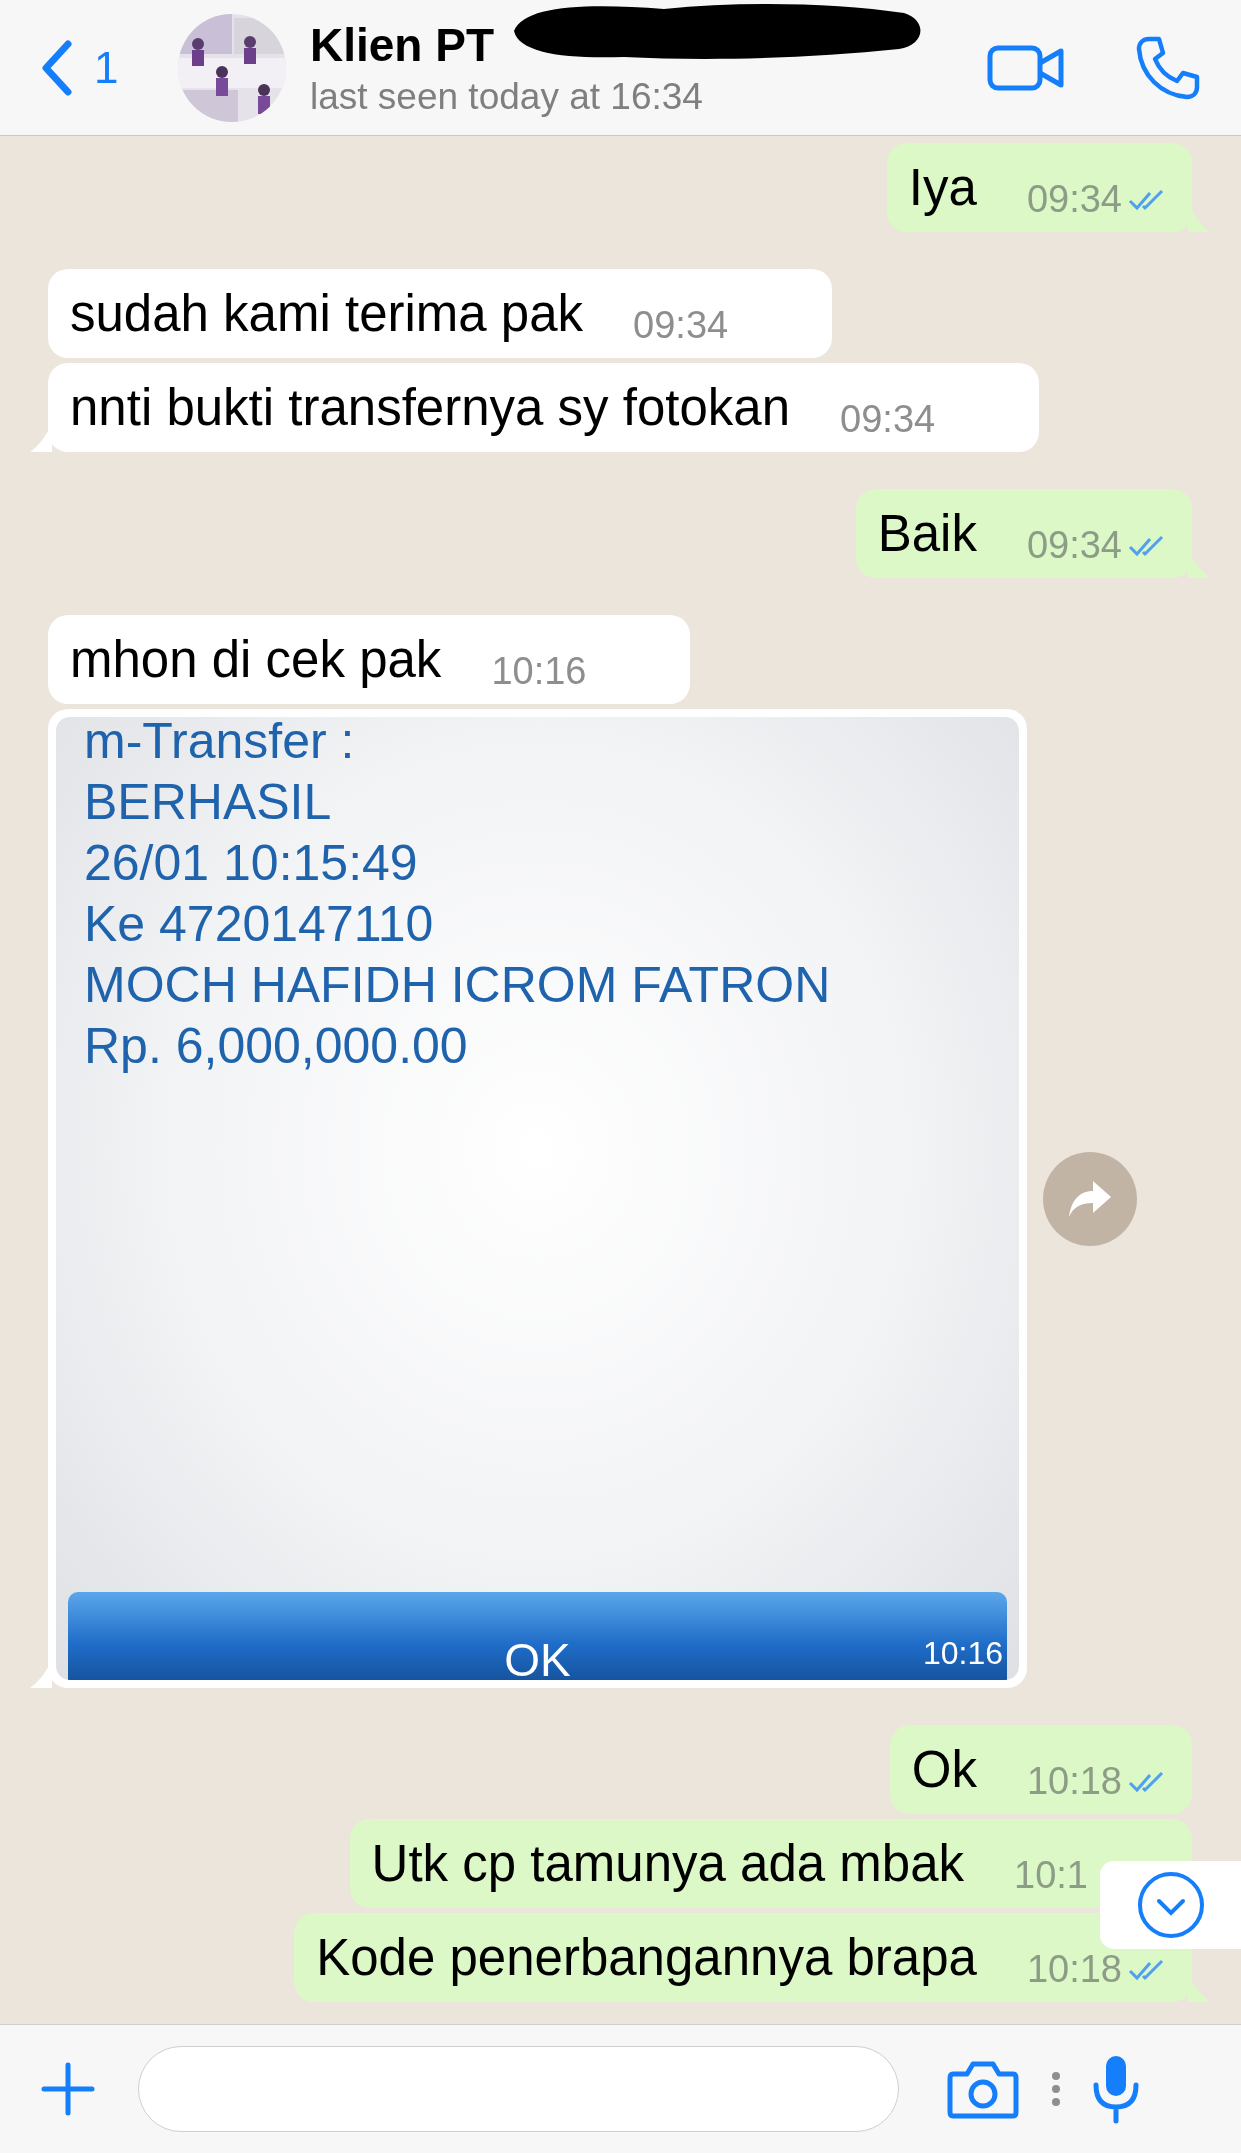 The image size is (1241, 2153). What do you see at coordinates (430, 408) in the screenshot?
I see `message-text: nnti bukti transfernya sy fotokan` at bounding box center [430, 408].